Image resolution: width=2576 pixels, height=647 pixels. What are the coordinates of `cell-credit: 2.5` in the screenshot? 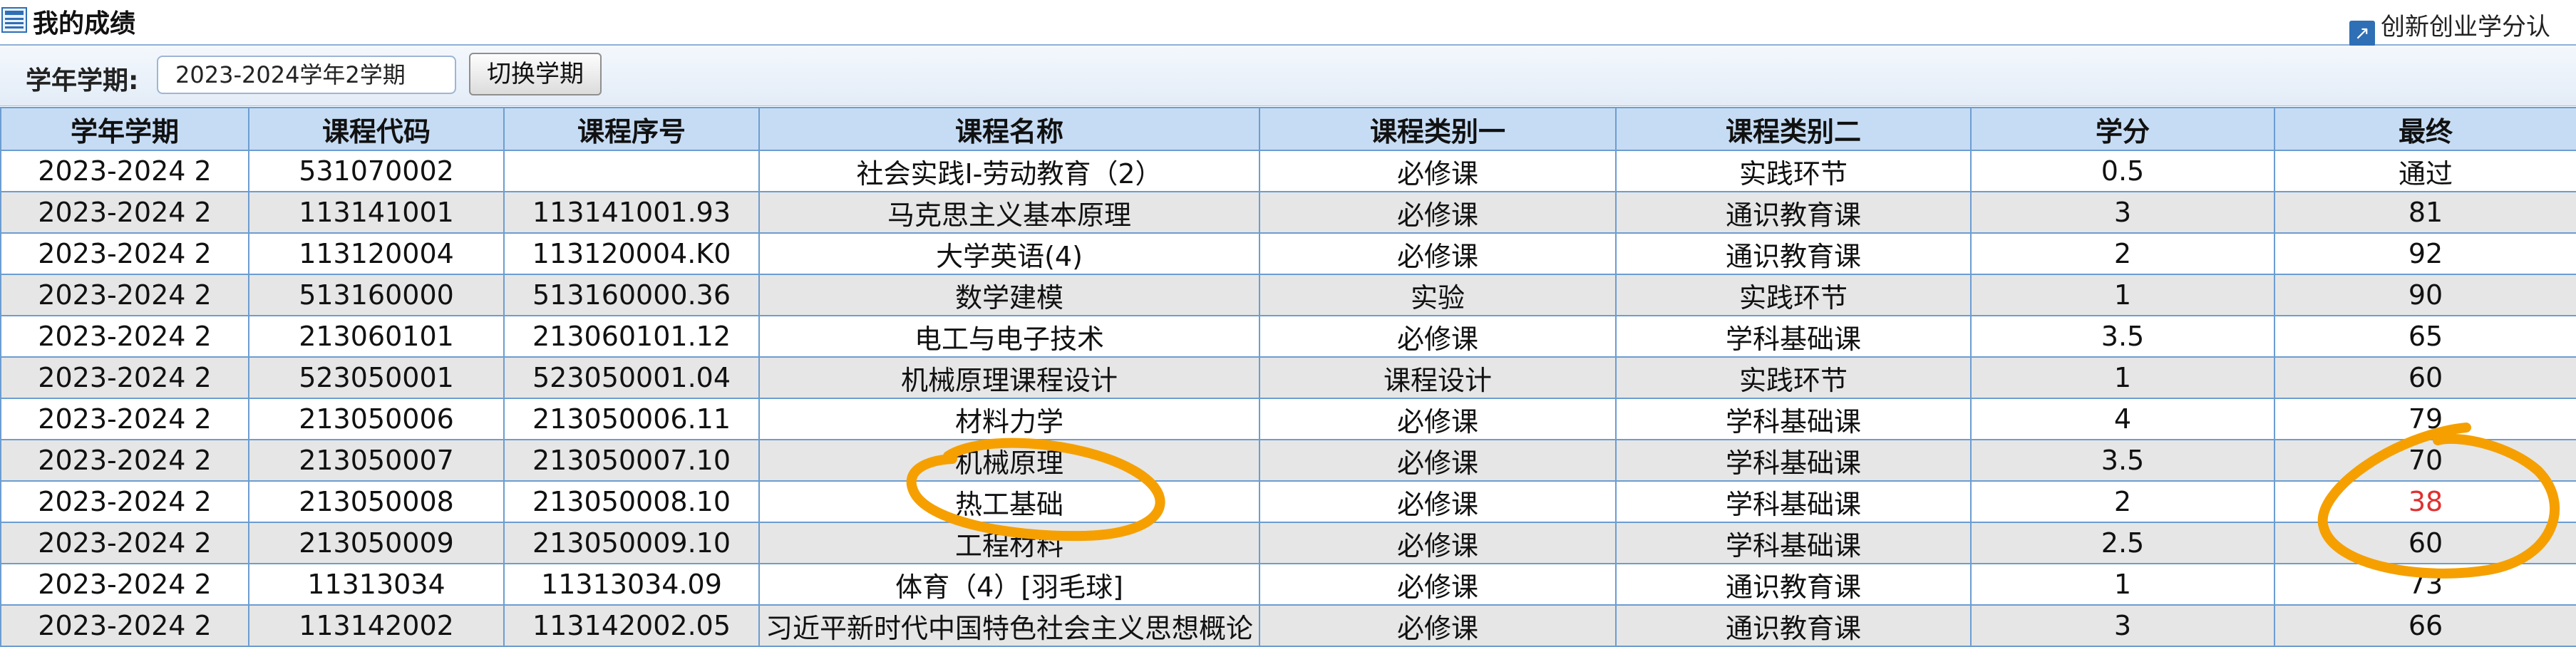 It's located at (2122, 543).